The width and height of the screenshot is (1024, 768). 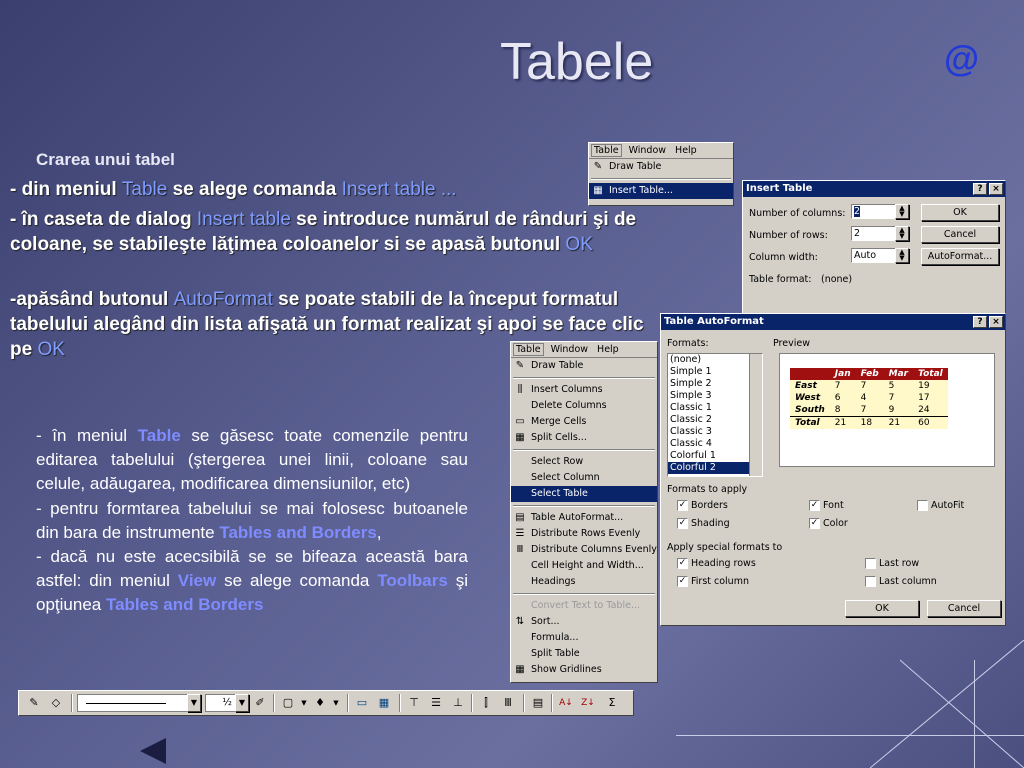 I want to click on menu-item-select-table: Select Table, so click(x=584, y=494).